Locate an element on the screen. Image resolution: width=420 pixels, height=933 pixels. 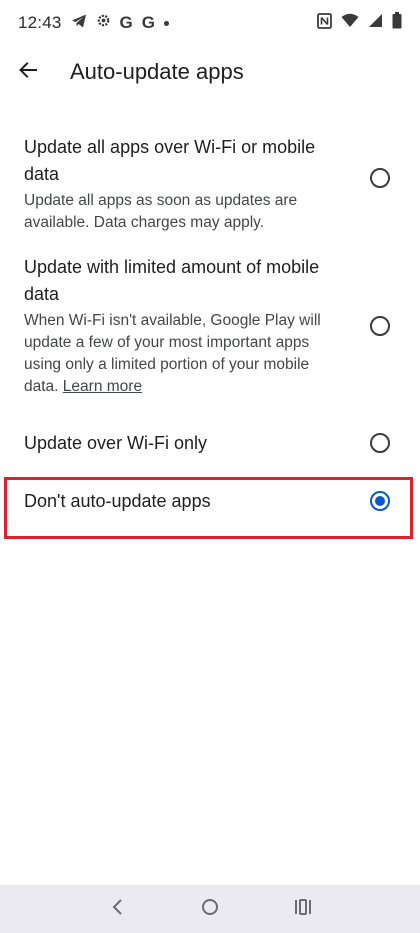
back-button is located at coordinates (28, 72).